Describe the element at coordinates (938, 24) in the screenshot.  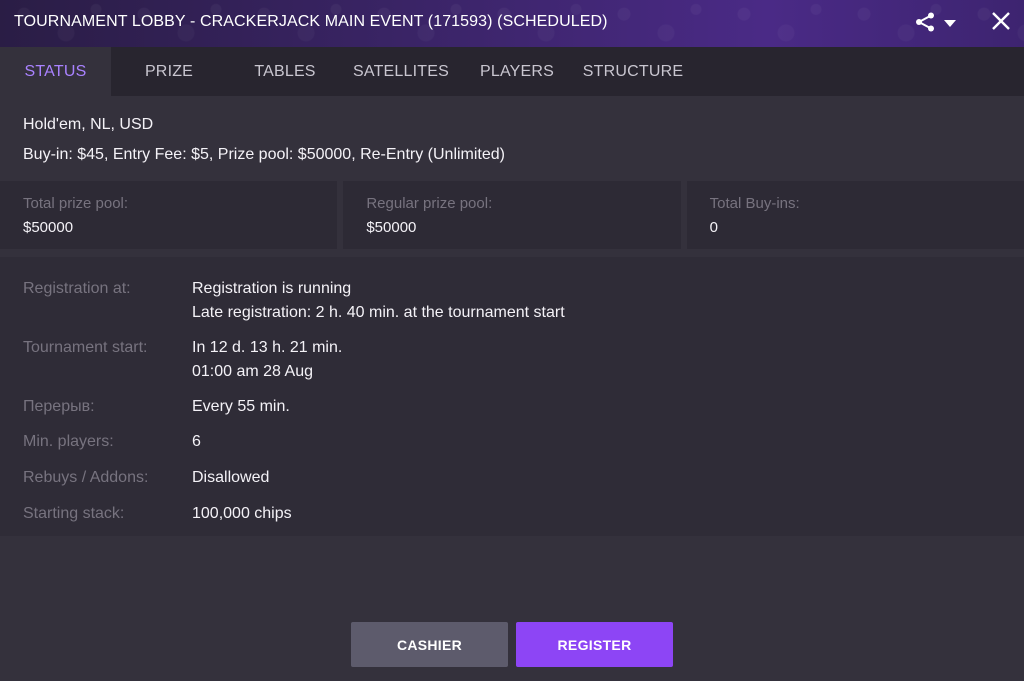
I see `share-menu-button` at that location.